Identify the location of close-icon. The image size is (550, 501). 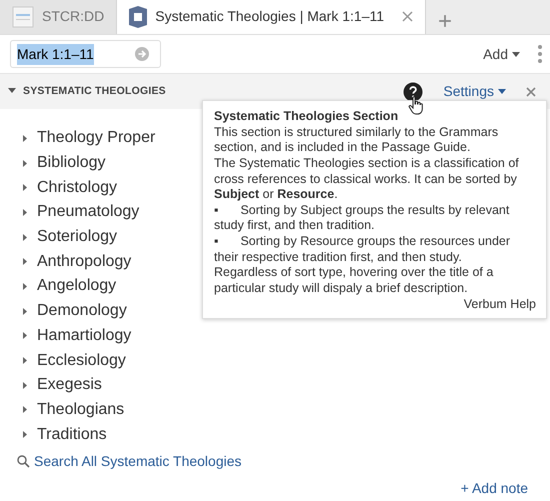
(531, 91).